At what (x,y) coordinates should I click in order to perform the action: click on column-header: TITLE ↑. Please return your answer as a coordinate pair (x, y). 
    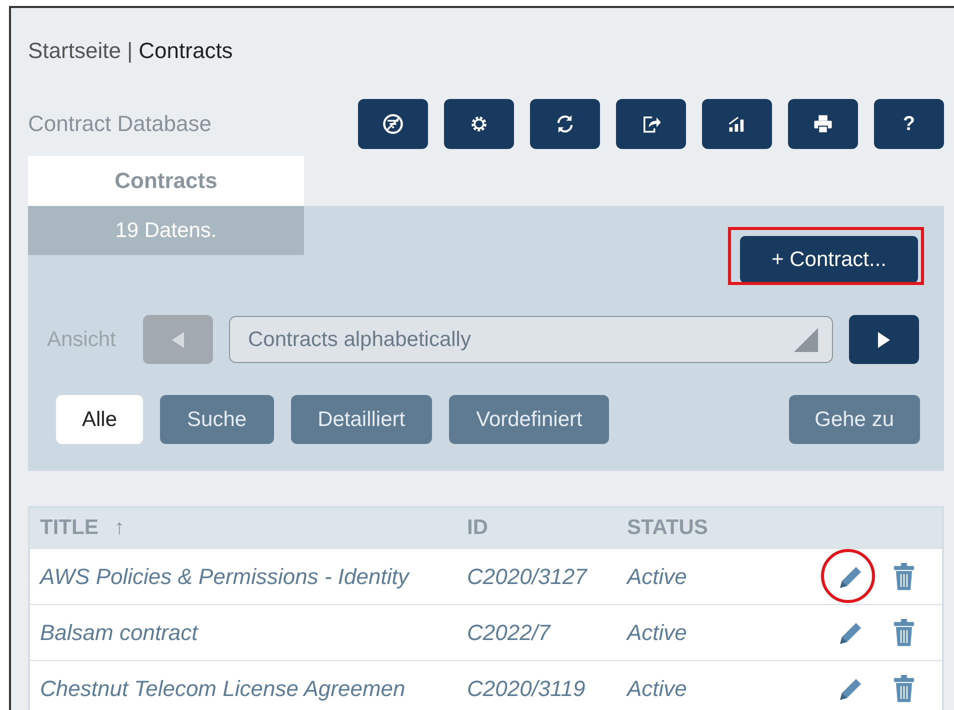
    Looking at the image, I should click on (243, 528).